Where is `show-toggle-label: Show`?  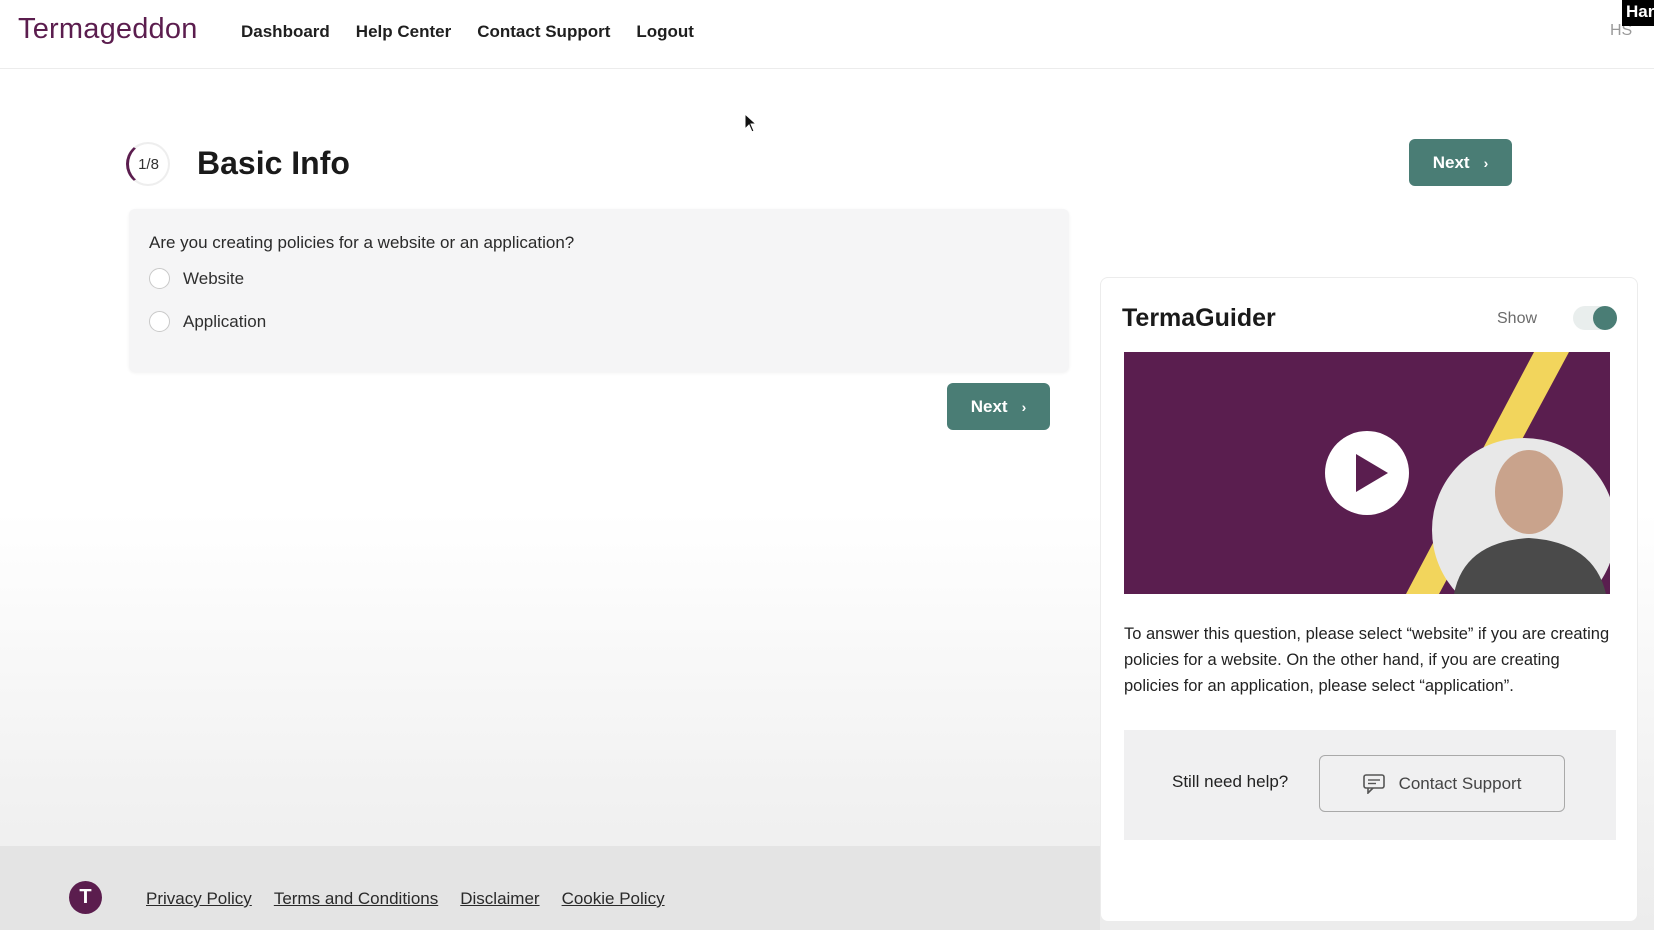 show-toggle-label: Show is located at coordinates (1517, 318).